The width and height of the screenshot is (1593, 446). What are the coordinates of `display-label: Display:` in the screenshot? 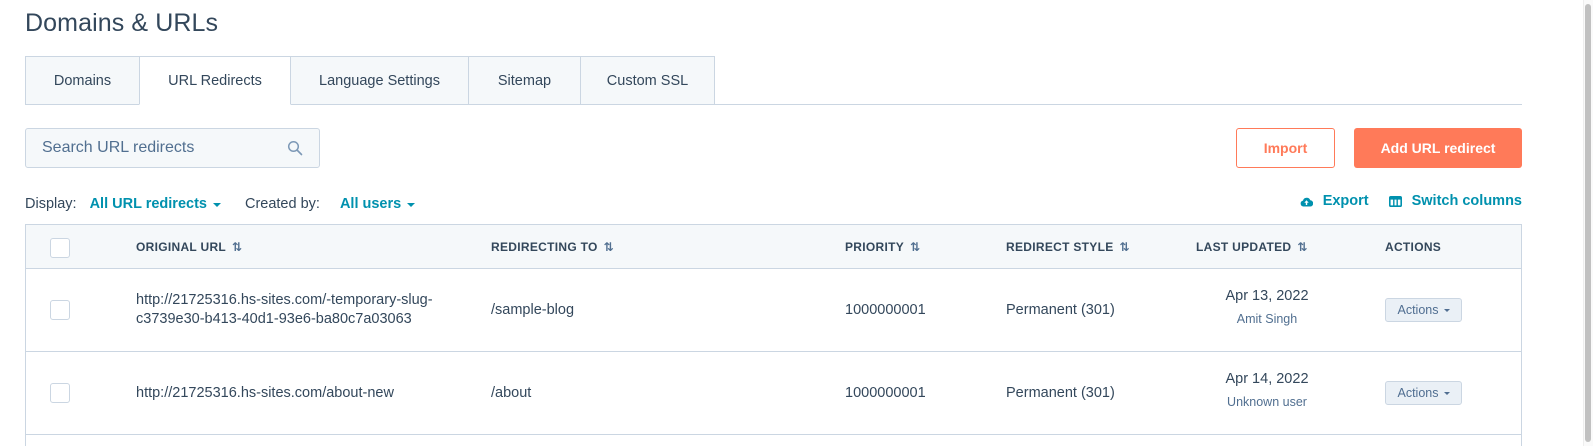 It's located at (51, 204).